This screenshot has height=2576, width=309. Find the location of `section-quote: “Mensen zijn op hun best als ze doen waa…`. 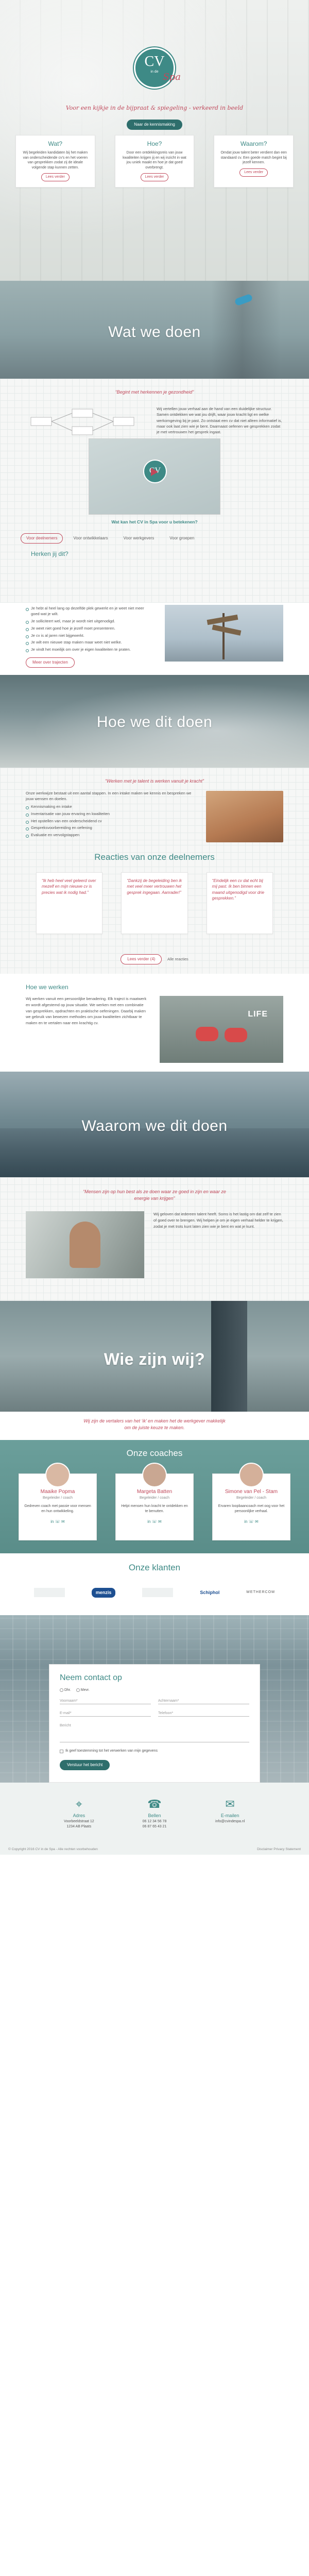

section-quote: “Mensen zijn op hun best als ze doen waa… is located at coordinates (154, 1195).